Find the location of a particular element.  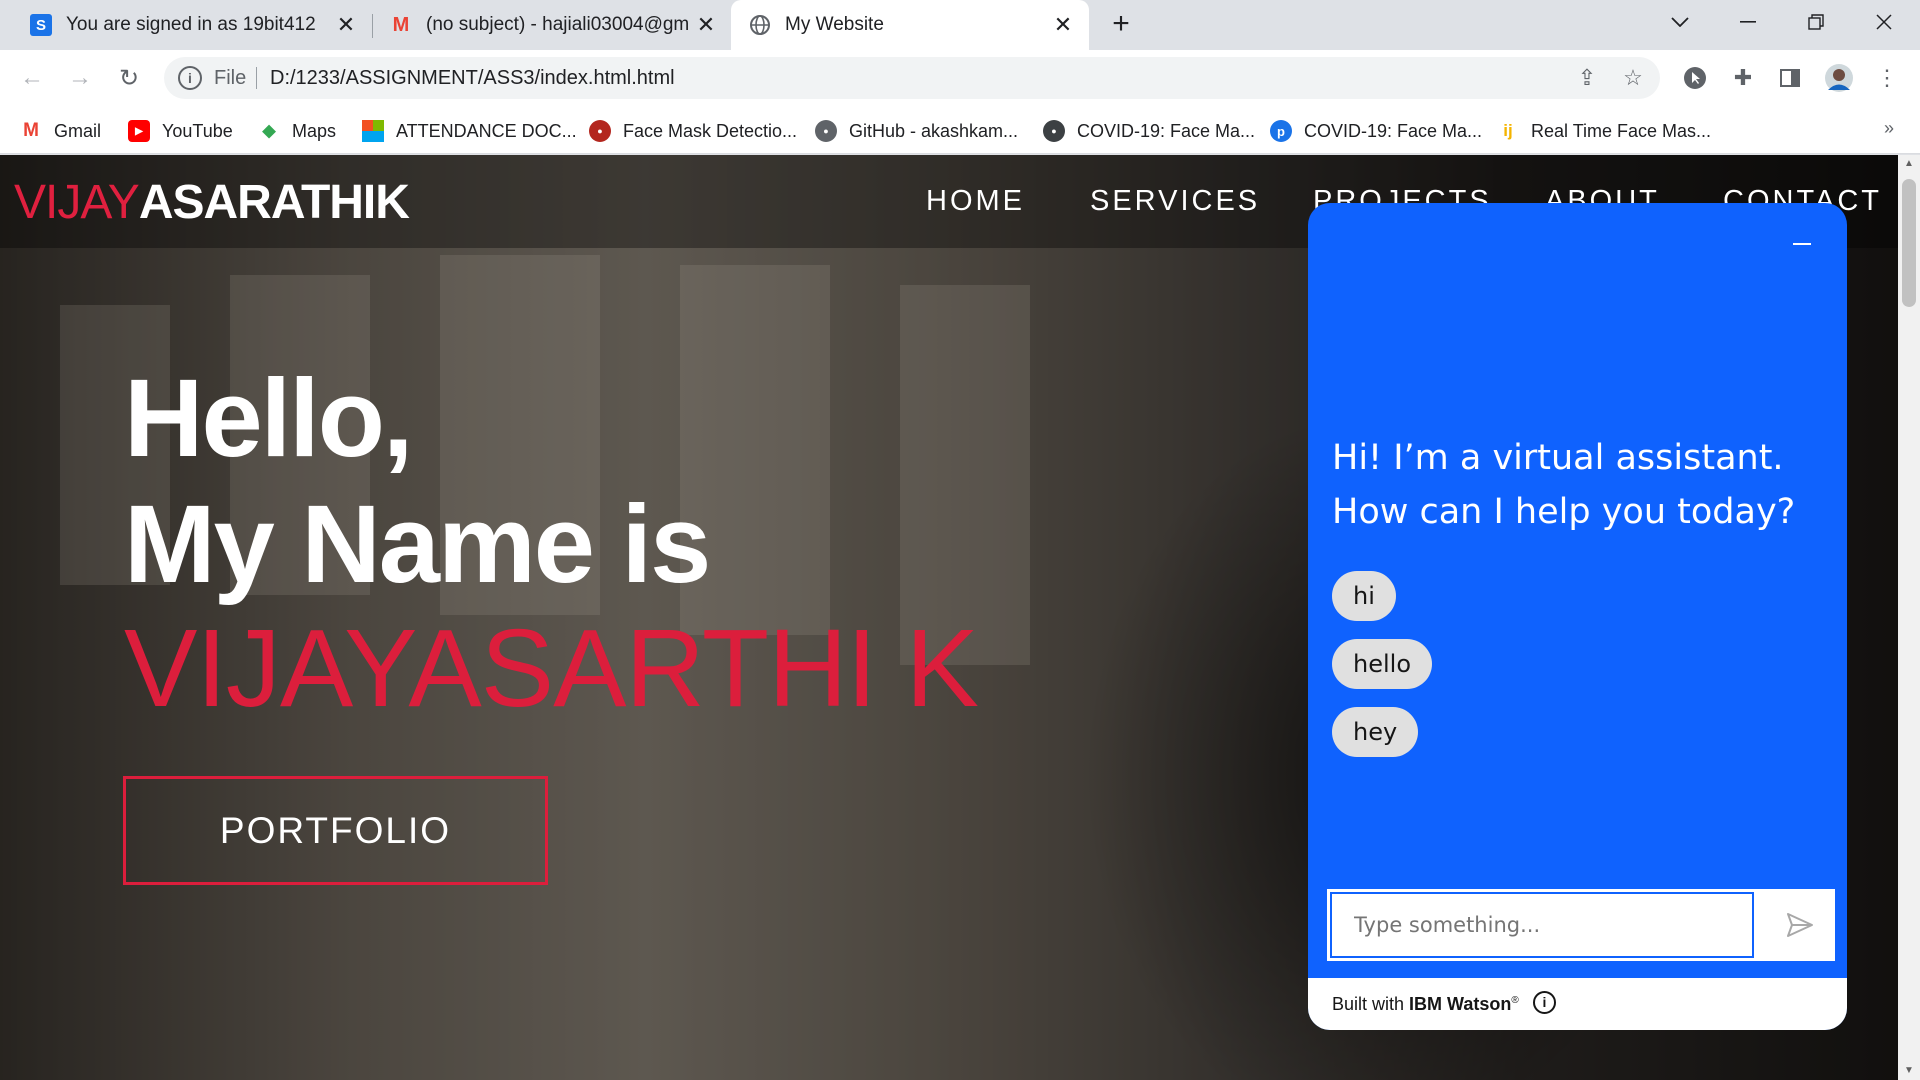

menu-kebab-icon: ⋮ is located at coordinates (1887, 78).